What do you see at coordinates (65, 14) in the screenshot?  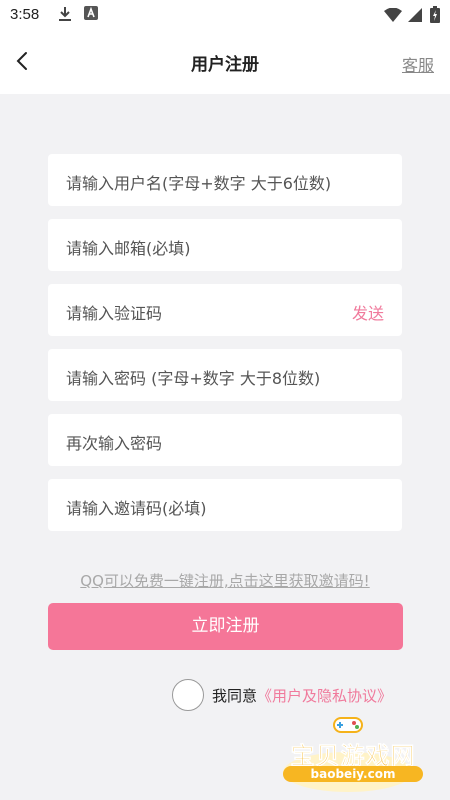 I see `download-icon` at bounding box center [65, 14].